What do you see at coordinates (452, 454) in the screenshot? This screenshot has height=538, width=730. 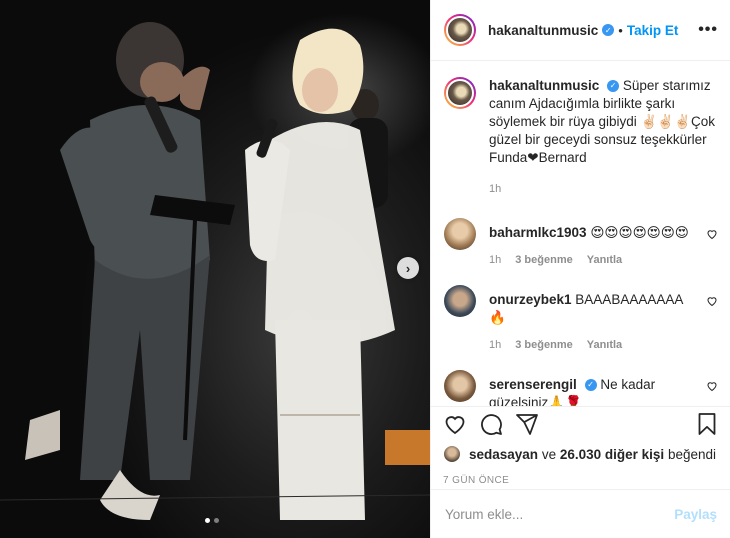 I see `liker-avatar` at bounding box center [452, 454].